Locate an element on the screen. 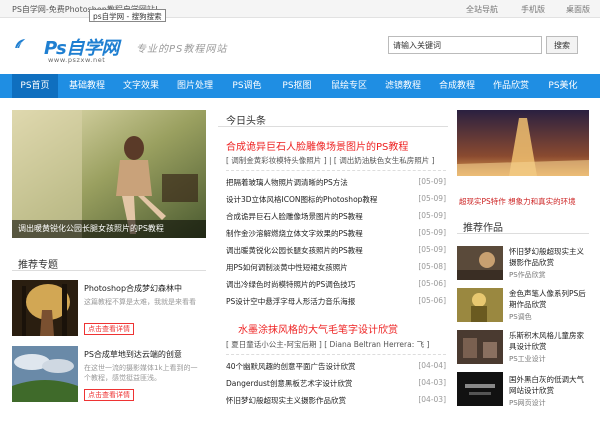  nav-item-beautify: PS美化 is located at coordinates (563, 86).